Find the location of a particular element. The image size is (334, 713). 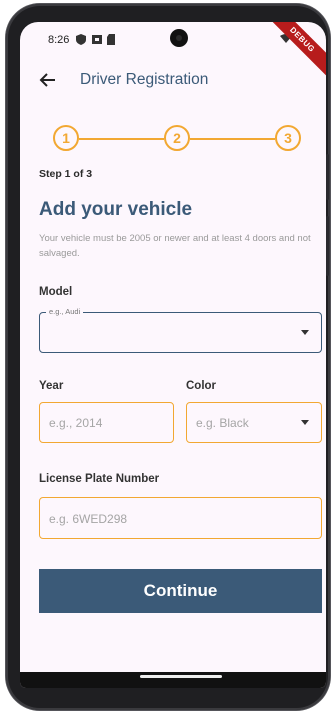

color-placeholder: e.g. Black is located at coordinates (222, 423).